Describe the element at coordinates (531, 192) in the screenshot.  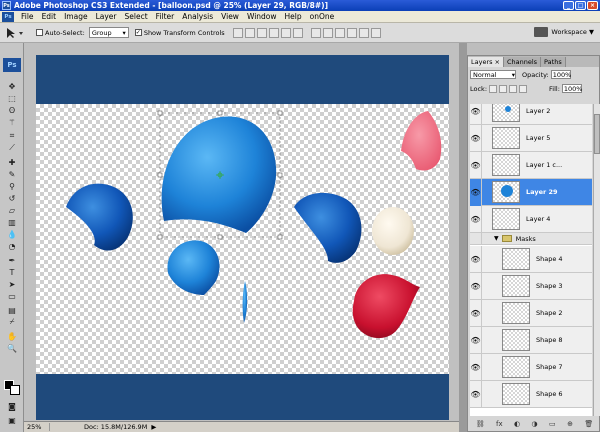
I see `layer-row-selected: 👁 Layer 29` at that location.